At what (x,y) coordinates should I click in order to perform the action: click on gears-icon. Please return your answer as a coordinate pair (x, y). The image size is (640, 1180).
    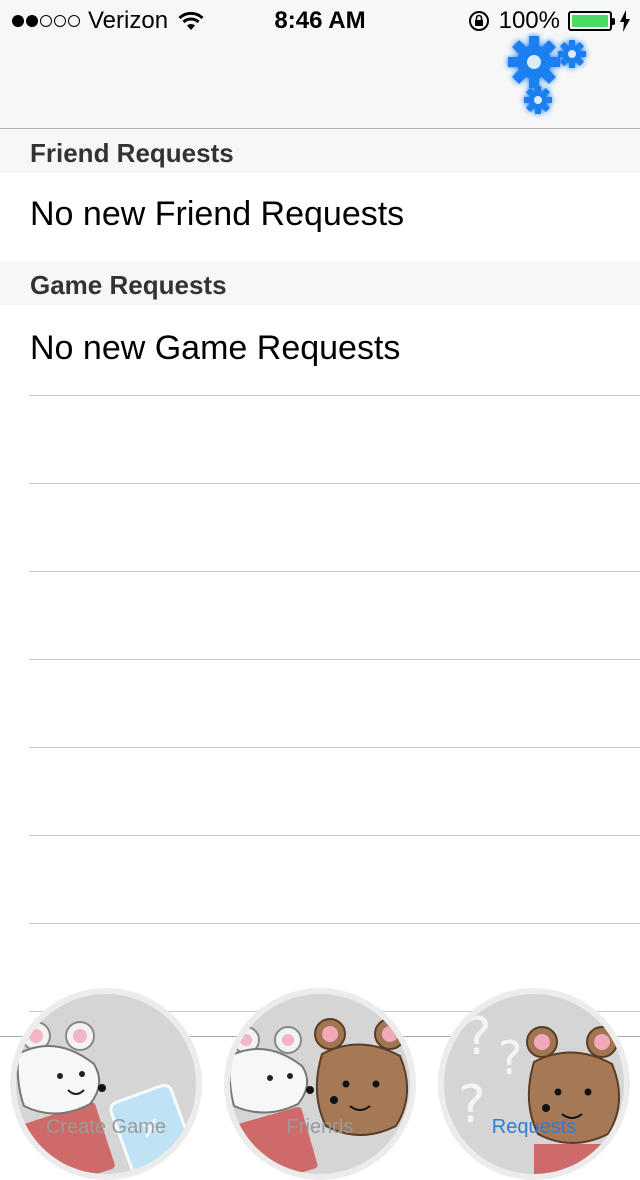
    Looking at the image, I should click on (547, 75).